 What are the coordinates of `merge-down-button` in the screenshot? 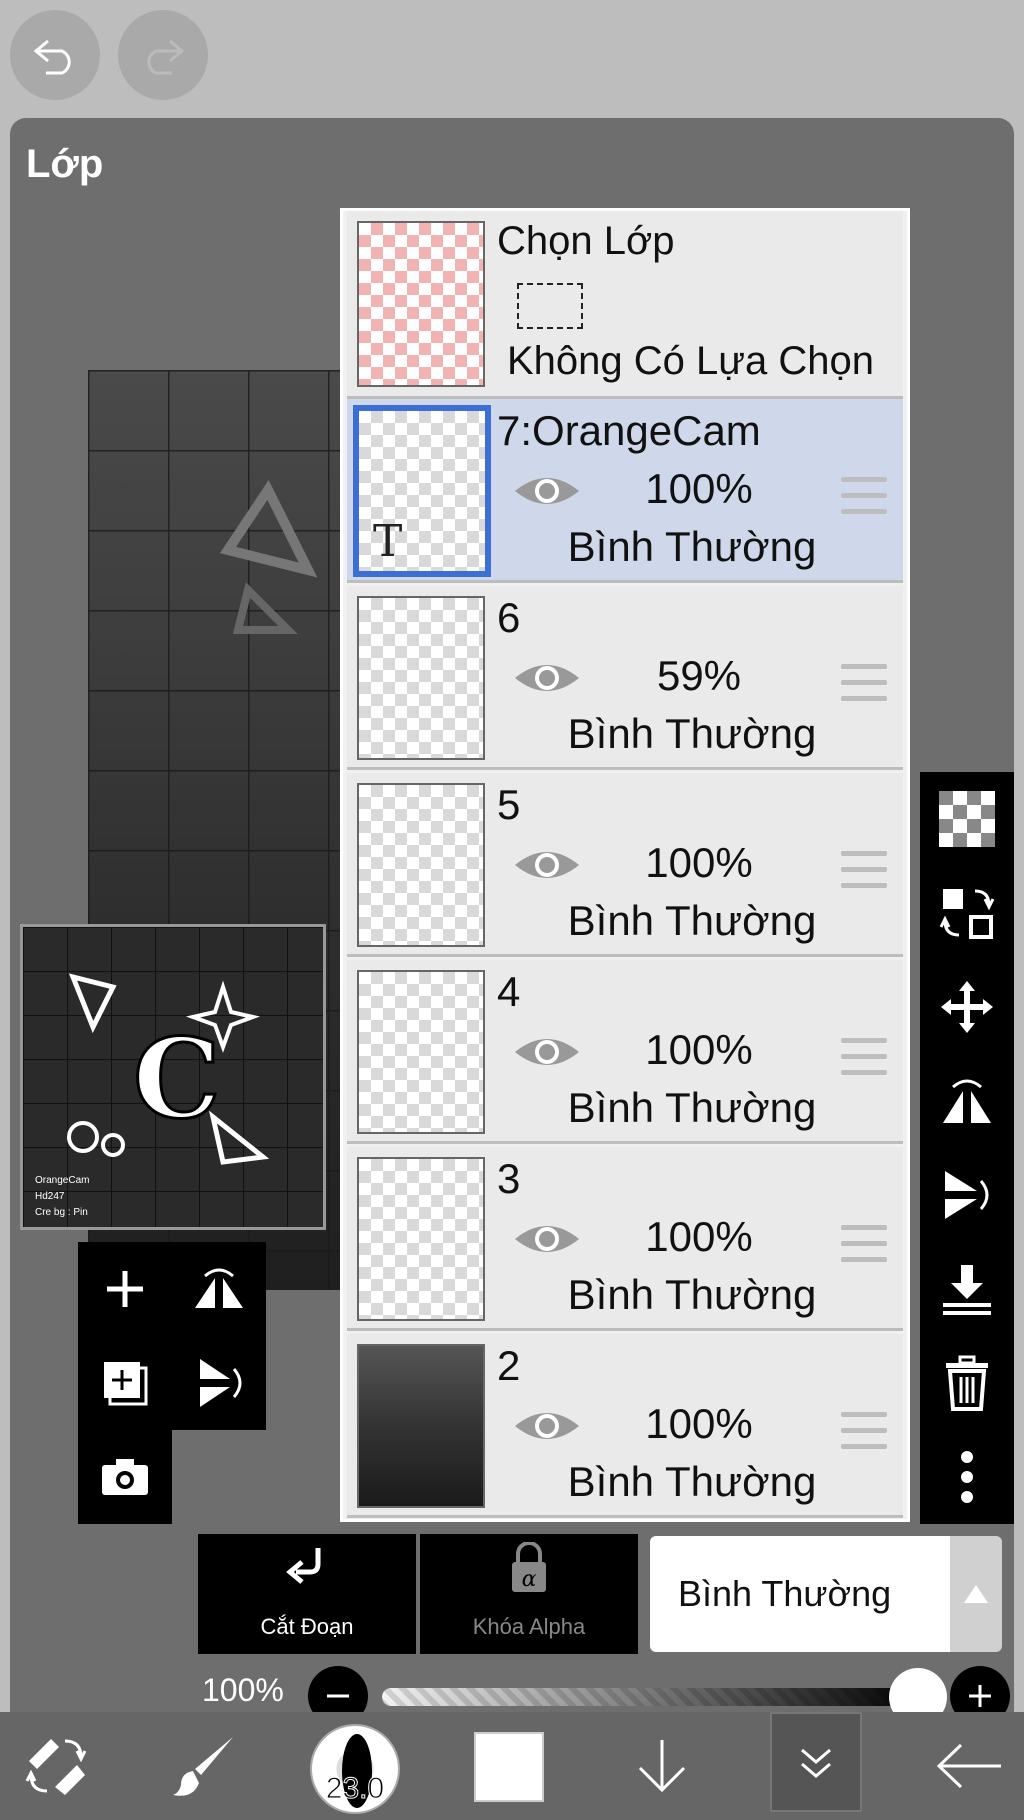 It's located at (967, 1289).